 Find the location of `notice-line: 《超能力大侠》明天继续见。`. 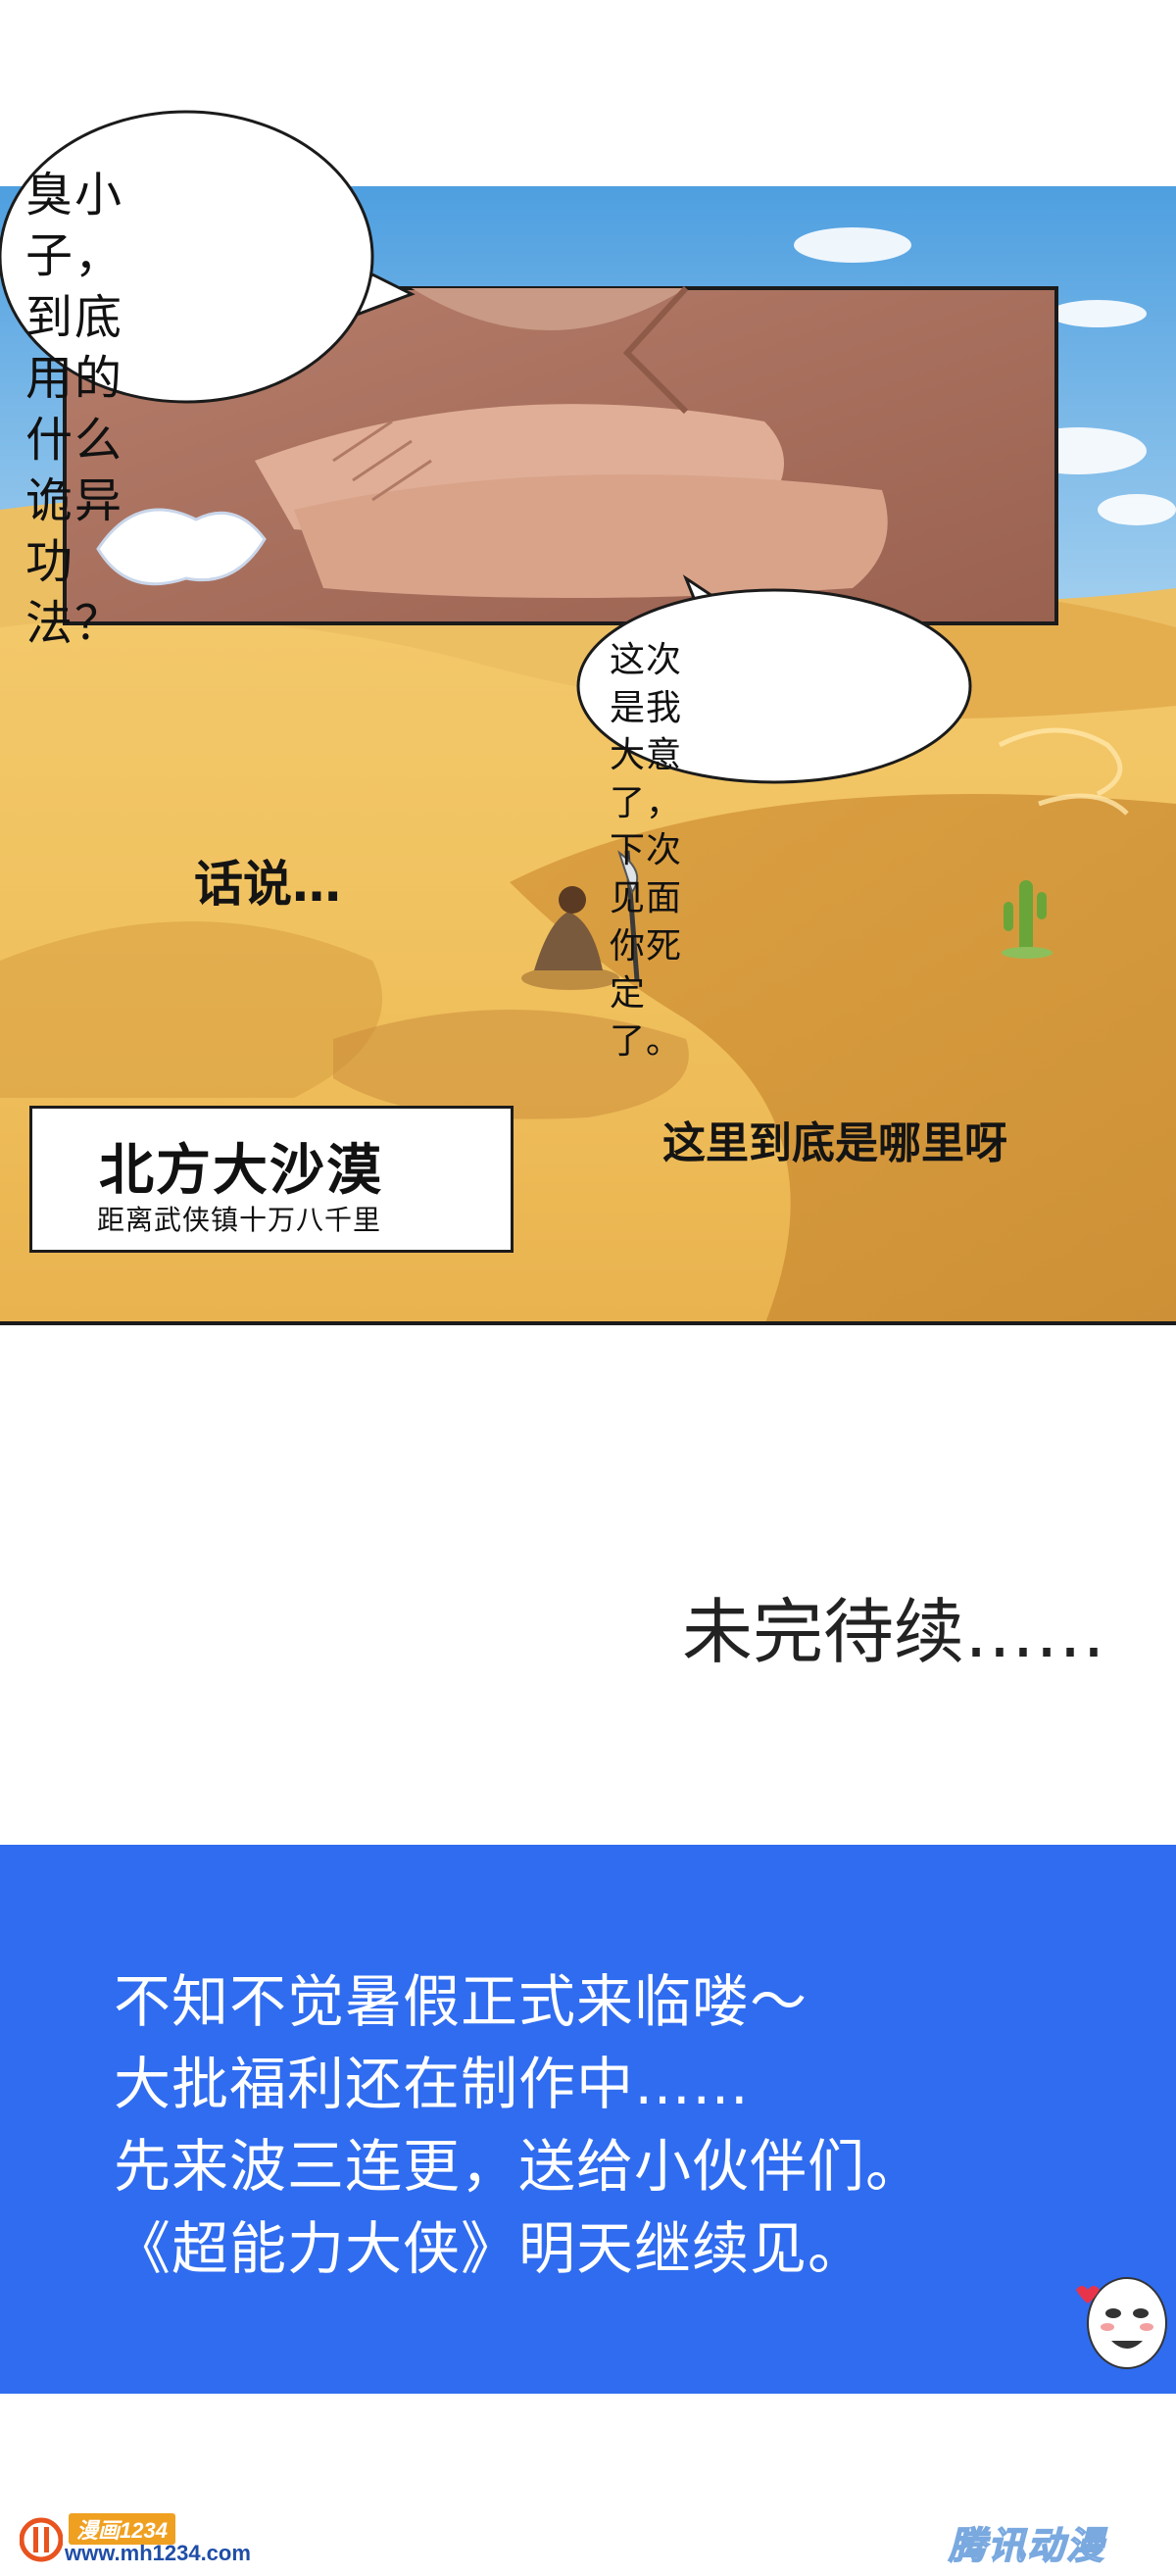

notice-line: 《超能力大侠》明天继续见。 is located at coordinates (490, 2248).